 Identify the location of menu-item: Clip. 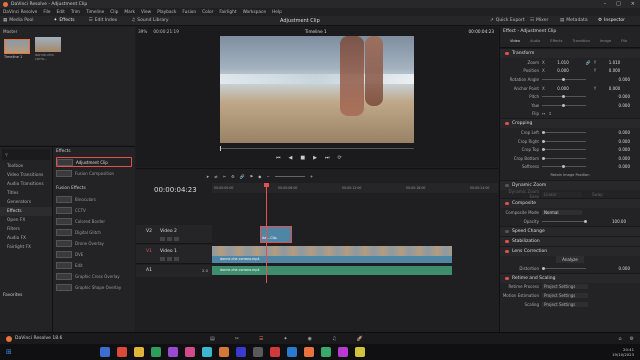
(114, 12).